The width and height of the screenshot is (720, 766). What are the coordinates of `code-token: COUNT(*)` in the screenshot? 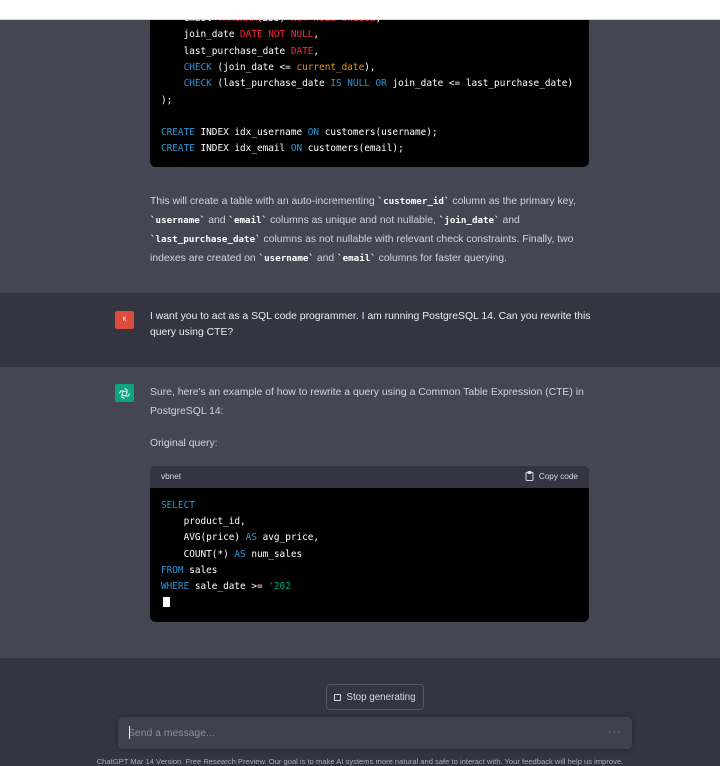 It's located at (198, 554).